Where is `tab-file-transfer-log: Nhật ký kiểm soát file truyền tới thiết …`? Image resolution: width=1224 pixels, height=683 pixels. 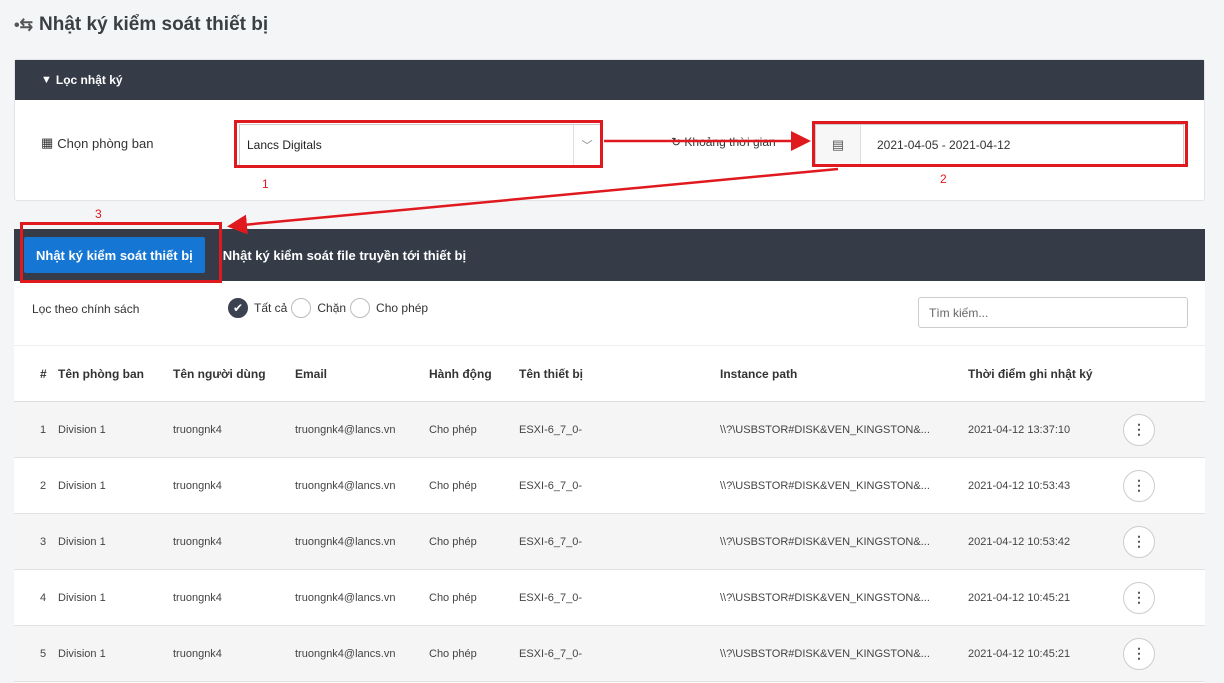
tab-file-transfer-log: Nhật ký kiểm soát file truyền tới thiết … is located at coordinates (344, 255).